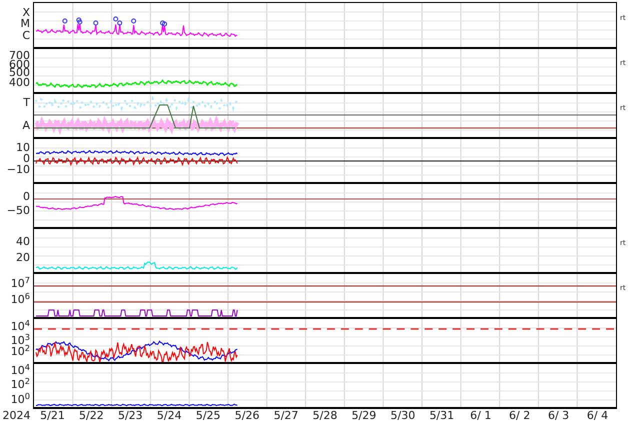 The width and height of the screenshot is (634, 424). What do you see at coordinates (519, 416) in the screenshot?
I see `date-label: 6/ 2` at bounding box center [519, 416].